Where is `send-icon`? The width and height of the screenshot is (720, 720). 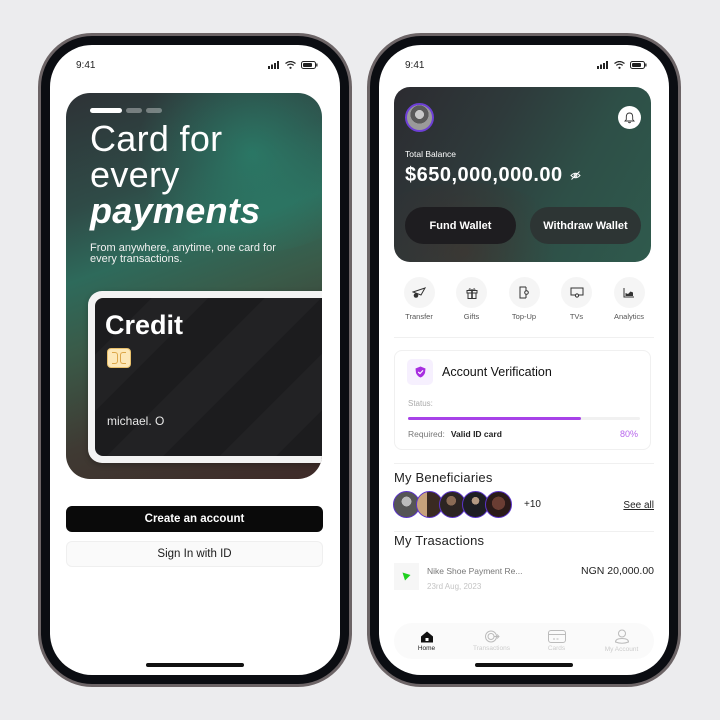 send-icon is located at coordinates (419, 292).